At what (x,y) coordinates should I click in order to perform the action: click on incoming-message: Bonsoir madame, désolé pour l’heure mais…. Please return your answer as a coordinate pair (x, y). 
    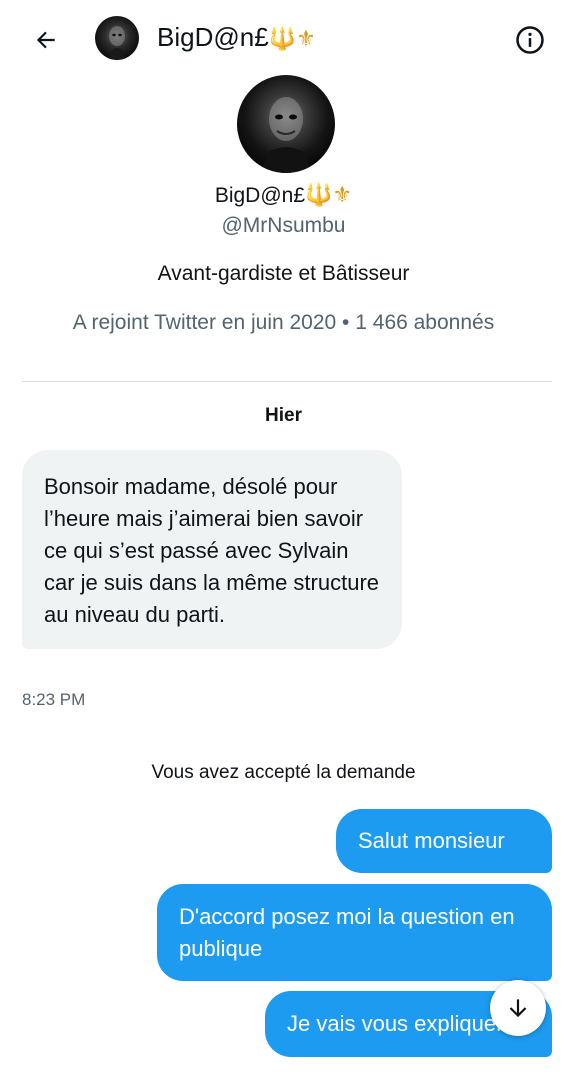
    Looking at the image, I should click on (212, 549).